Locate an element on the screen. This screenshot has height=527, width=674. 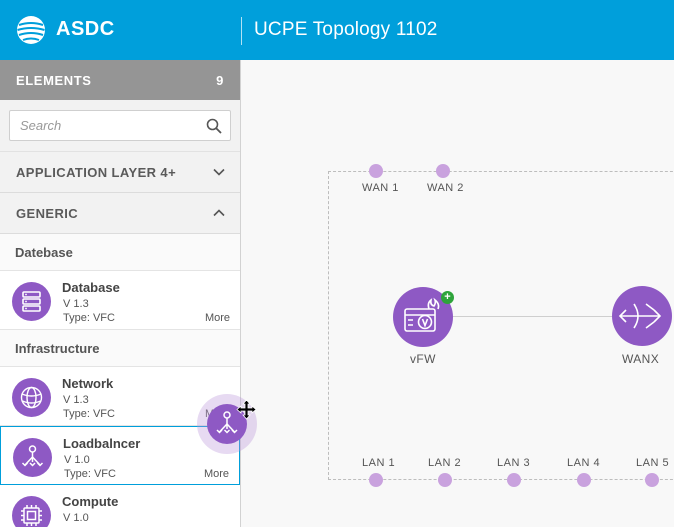
node-label: vFW is located at coordinates (423, 359).